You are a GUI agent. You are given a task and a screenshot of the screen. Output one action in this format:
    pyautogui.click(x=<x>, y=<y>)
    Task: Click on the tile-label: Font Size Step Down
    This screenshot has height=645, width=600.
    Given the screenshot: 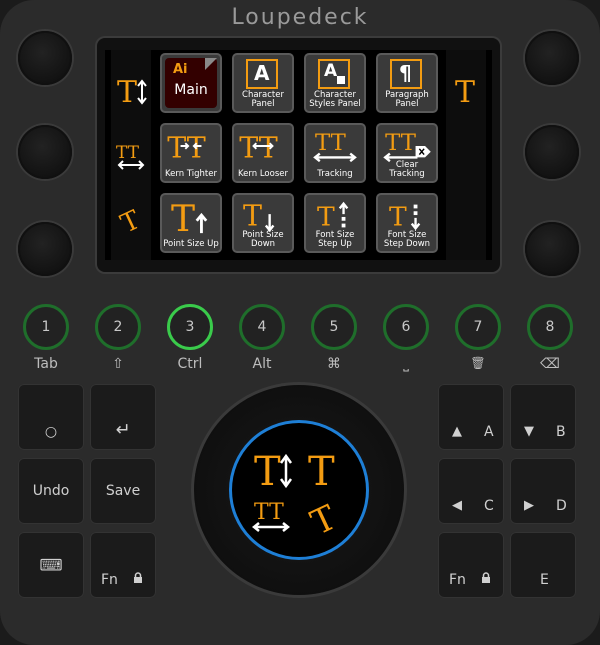 What is the action you would take?
    pyautogui.click(x=407, y=239)
    